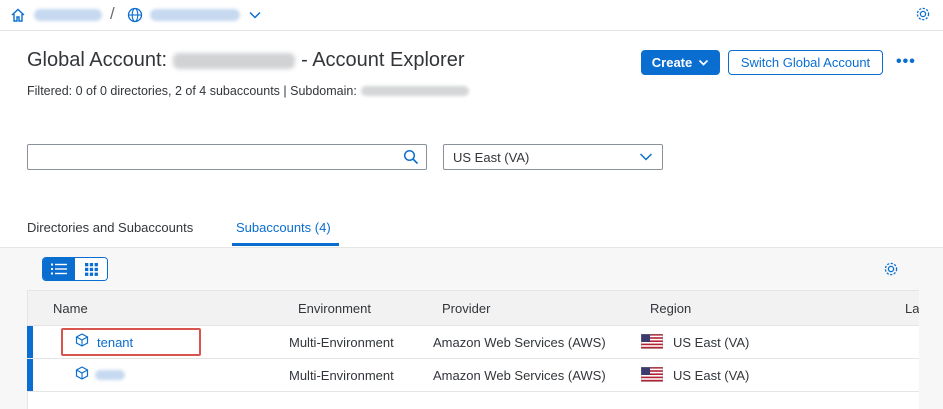  Describe the element at coordinates (670, 308) in the screenshot. I see `column-header-region: Region` at that location.